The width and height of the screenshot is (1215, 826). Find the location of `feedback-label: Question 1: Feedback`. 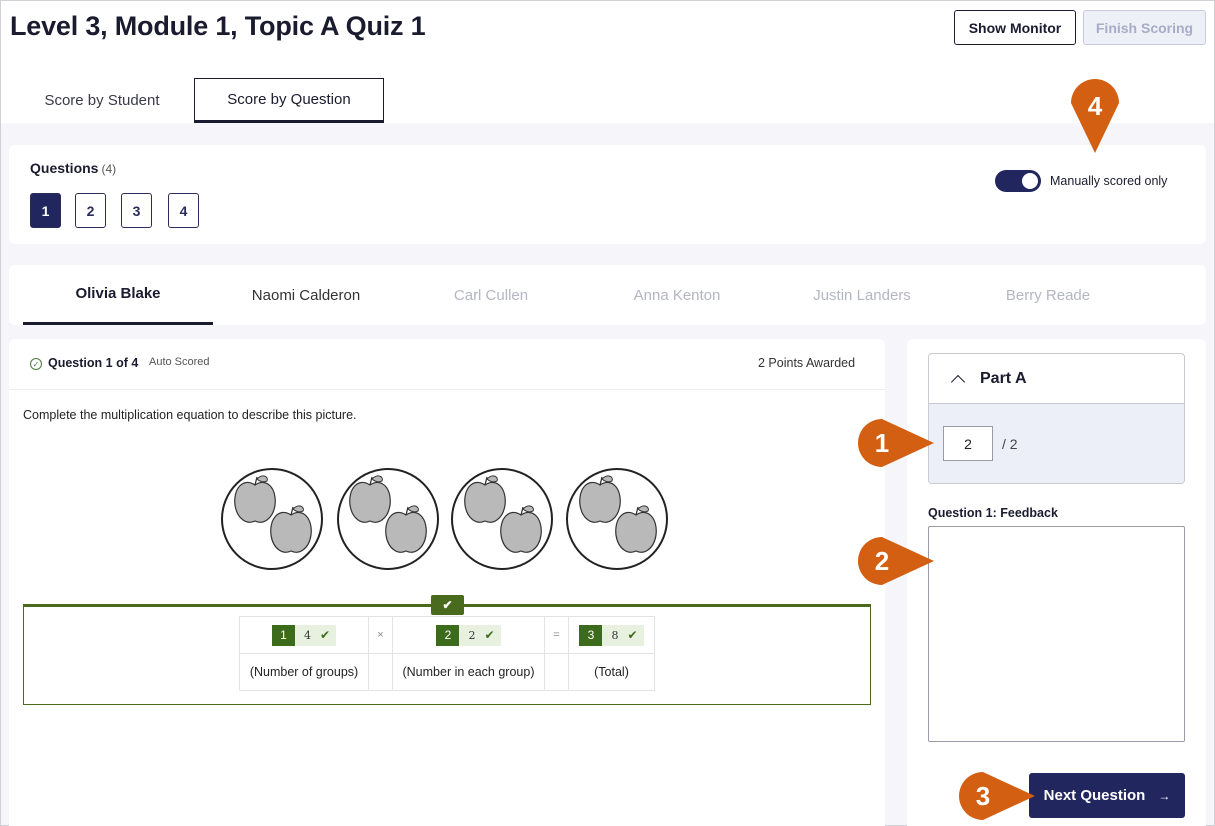

feedback-label: Question 1: Feedback is located at coordinates (993, 513).